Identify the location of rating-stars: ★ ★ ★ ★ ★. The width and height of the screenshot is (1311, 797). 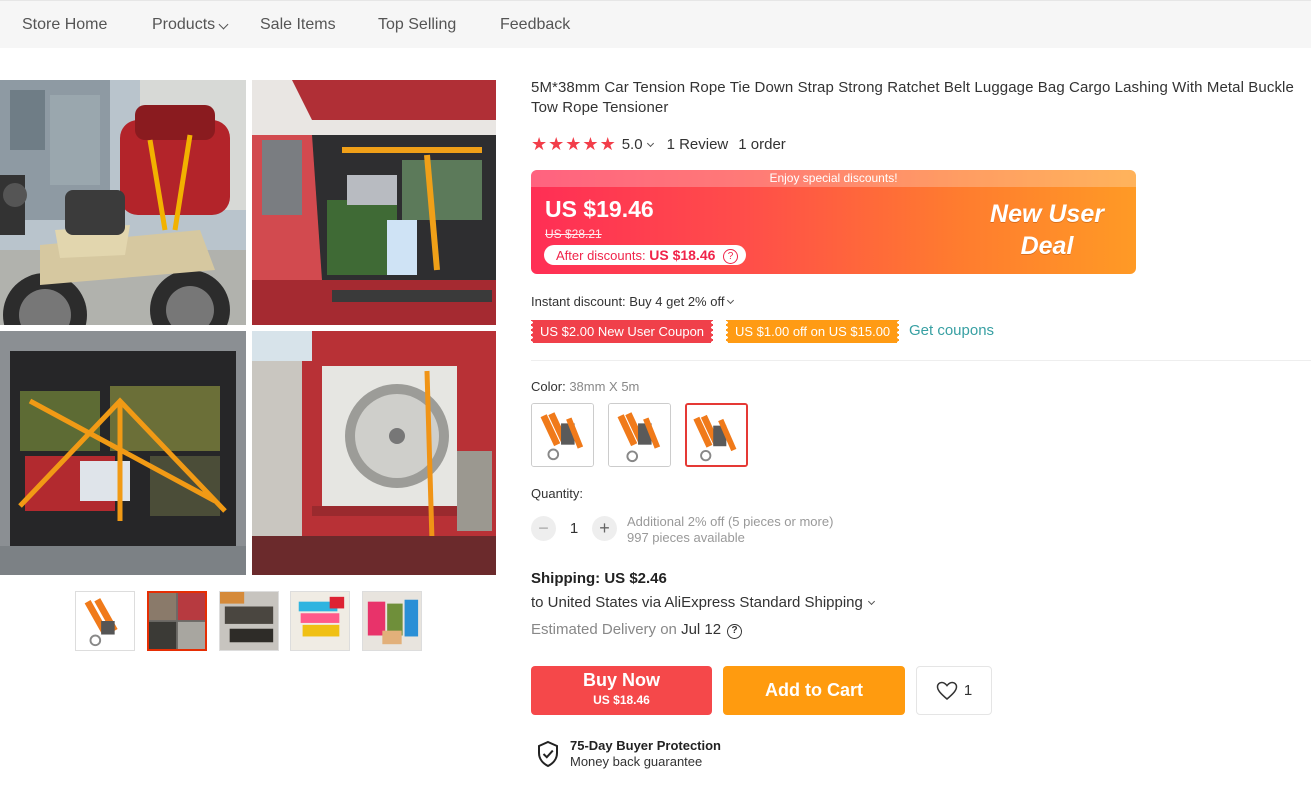
(573, 144).